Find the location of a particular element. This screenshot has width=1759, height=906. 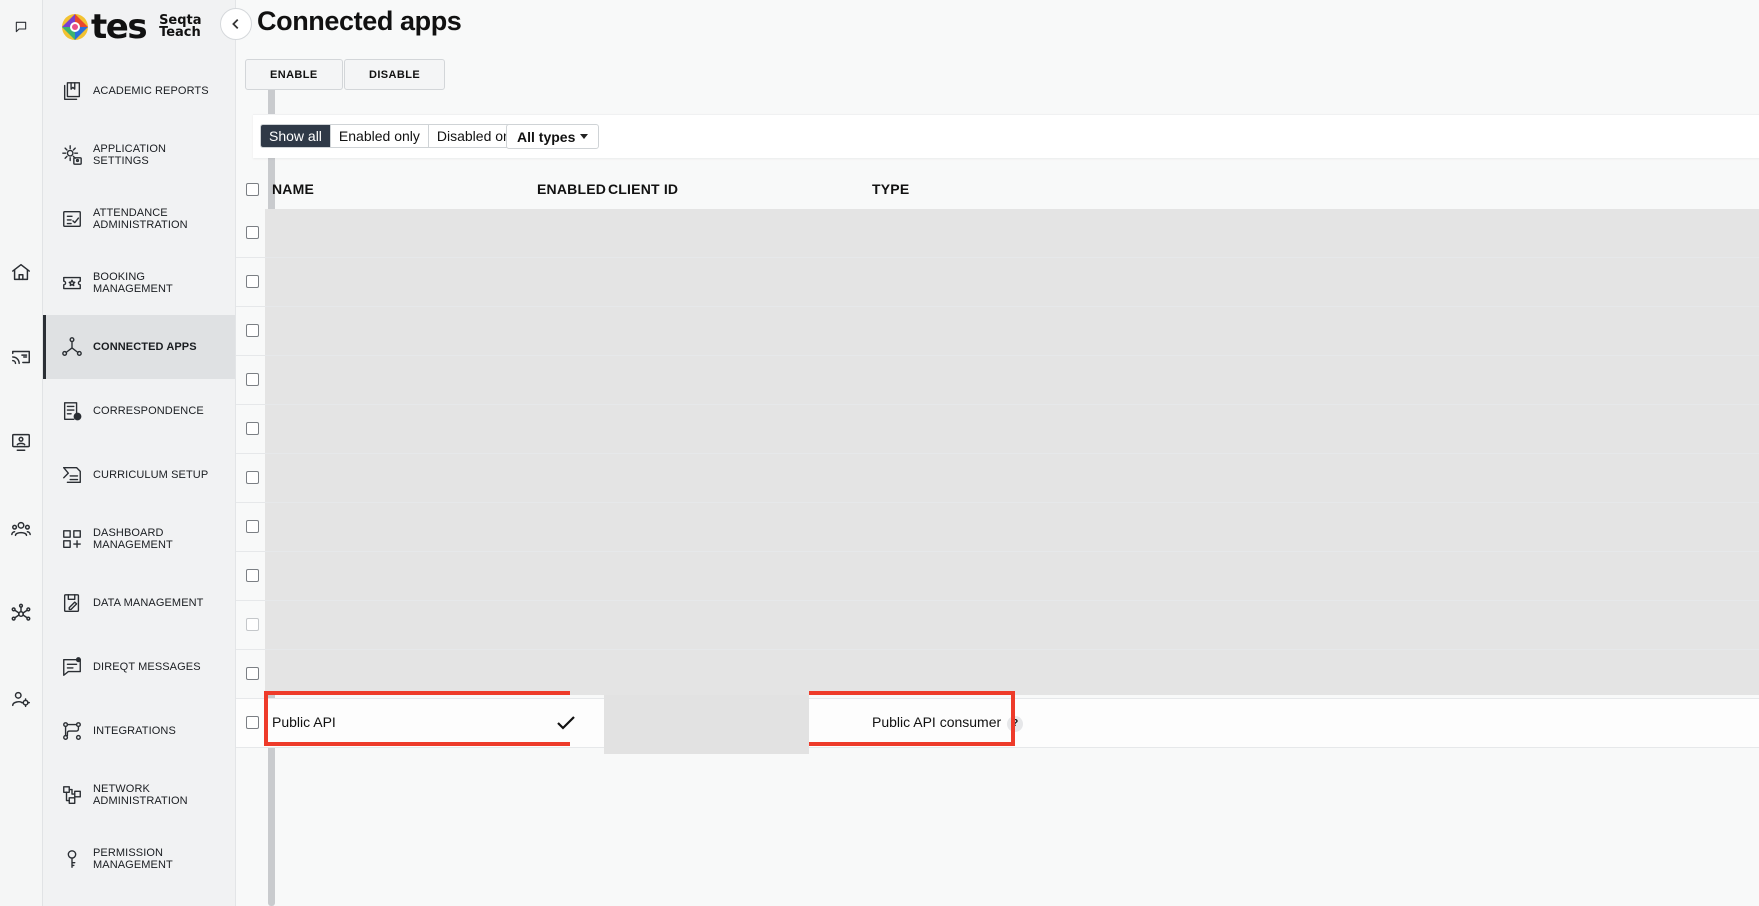

presentation-icon is located at coordinates (21, 442).